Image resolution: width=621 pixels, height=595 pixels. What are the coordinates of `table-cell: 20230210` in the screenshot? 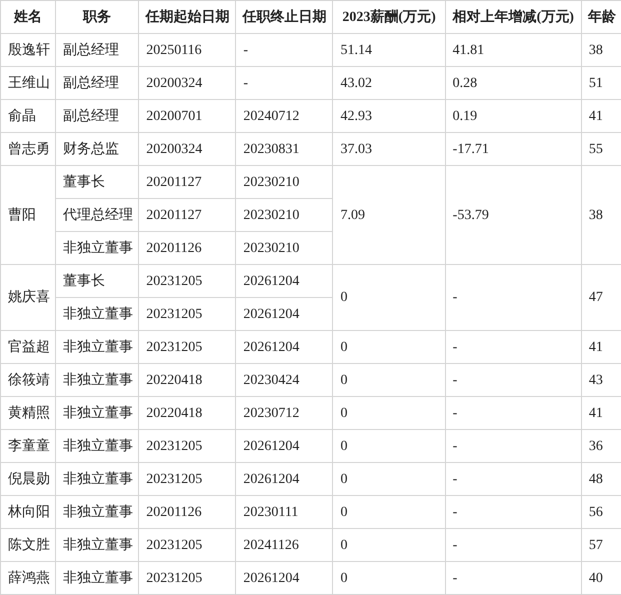 It's located at (284, 182).